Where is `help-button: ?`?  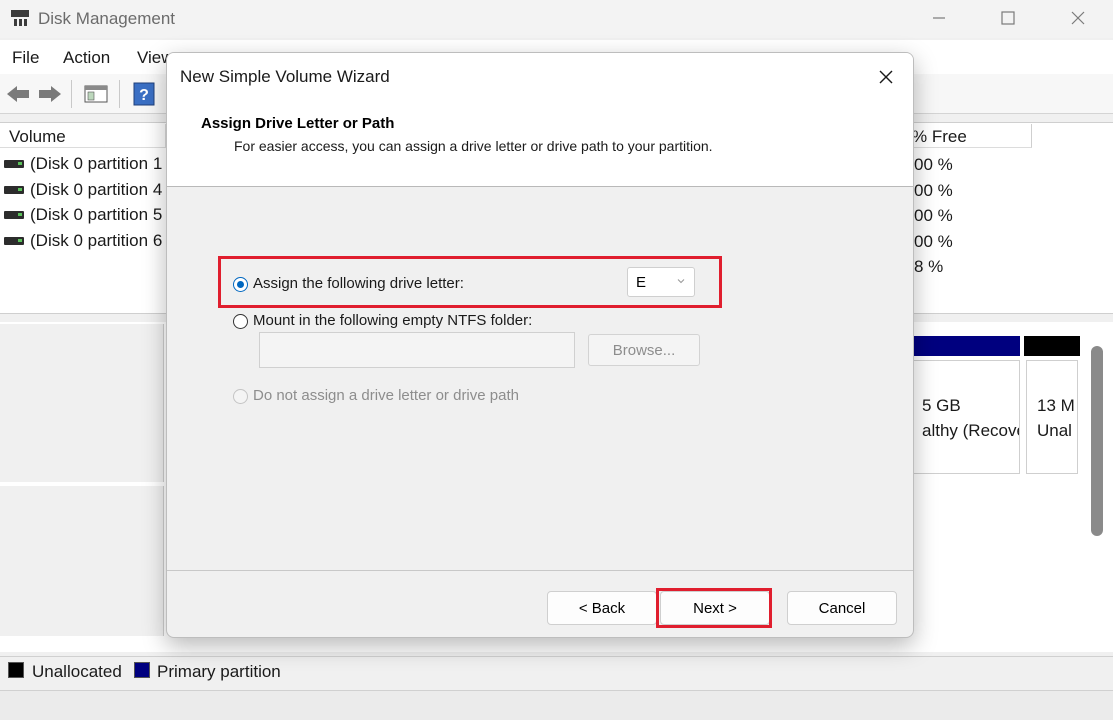 help-button: ? is located at coordinates (144, 94).